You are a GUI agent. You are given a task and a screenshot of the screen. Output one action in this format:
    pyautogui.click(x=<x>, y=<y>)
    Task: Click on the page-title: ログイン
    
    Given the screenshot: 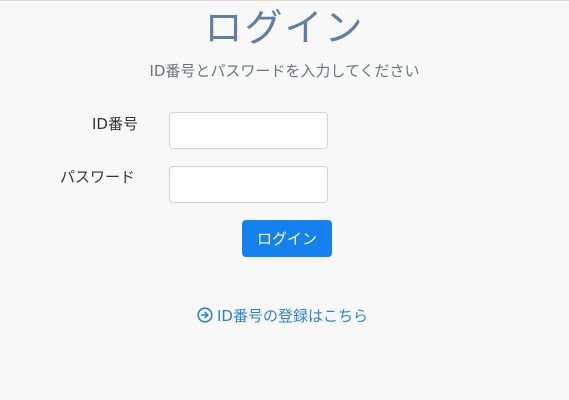 What is the action you would take?
    pyautogui.click(x=284, y=28)
    